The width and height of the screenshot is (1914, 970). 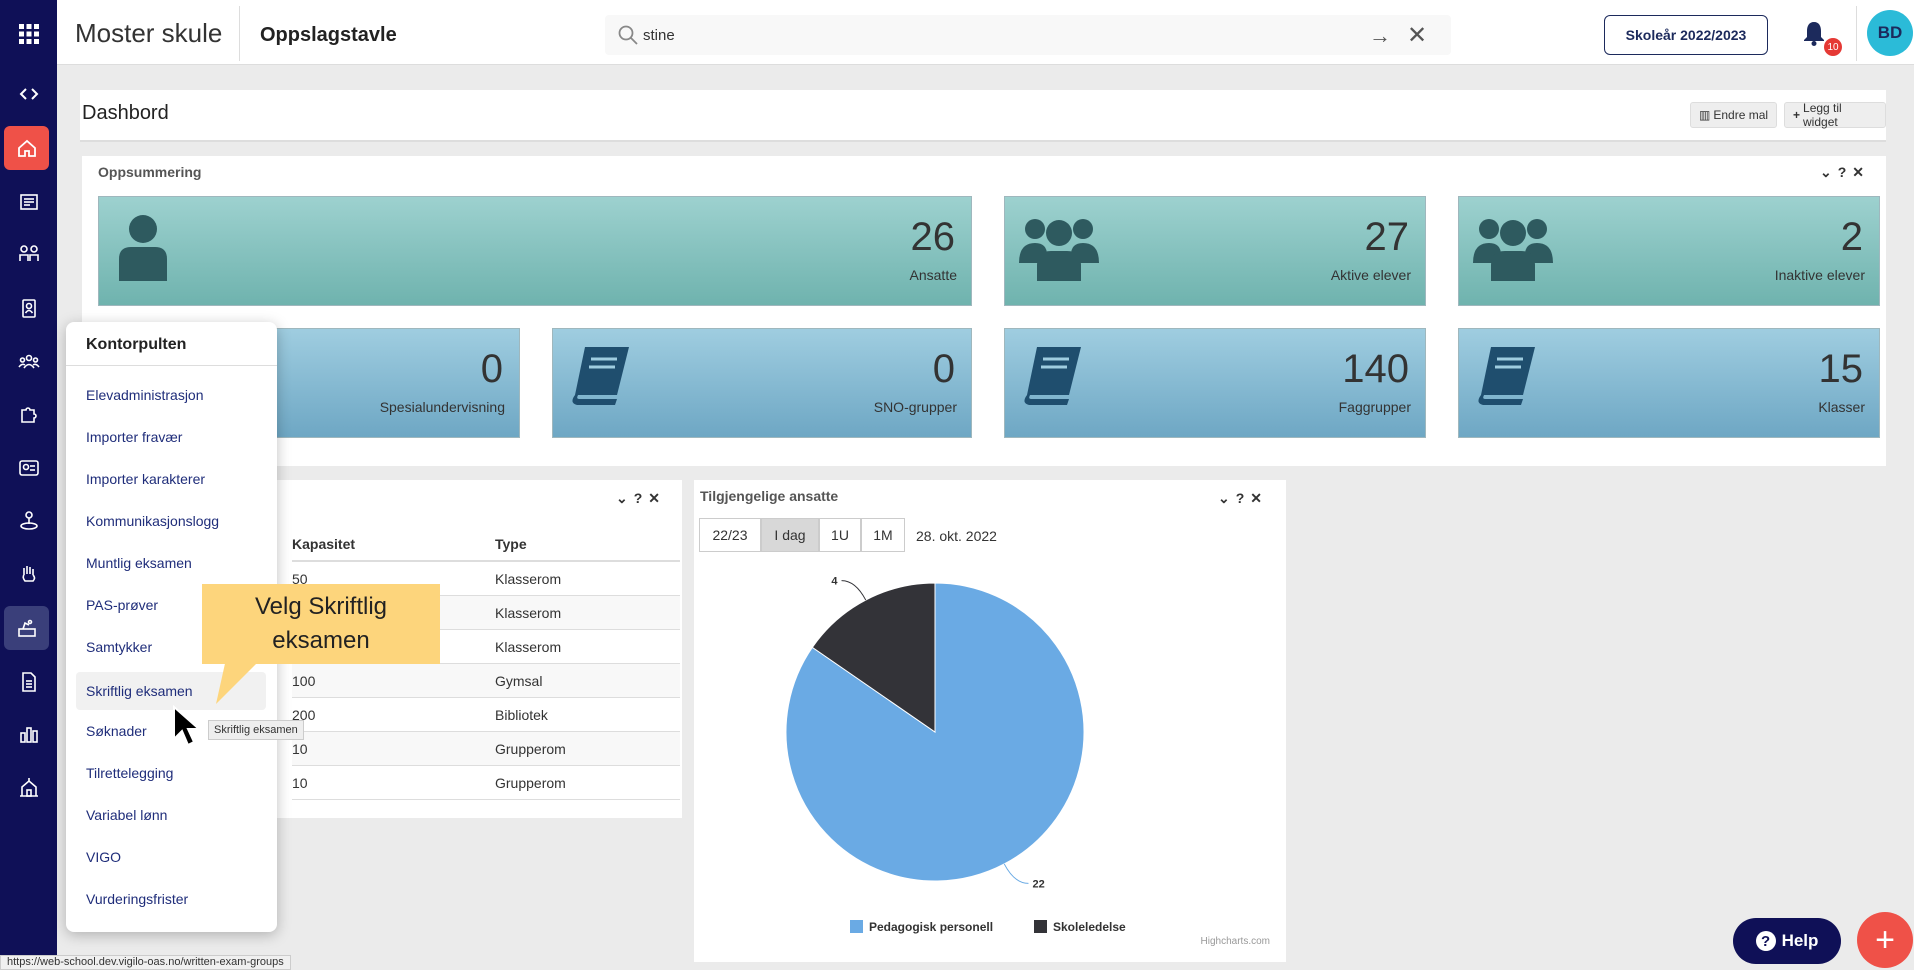 What do you see at coordinates (148, 33) in the screenshot?
I see `brand-name: Moster skule` at bounding box center [148, 33].